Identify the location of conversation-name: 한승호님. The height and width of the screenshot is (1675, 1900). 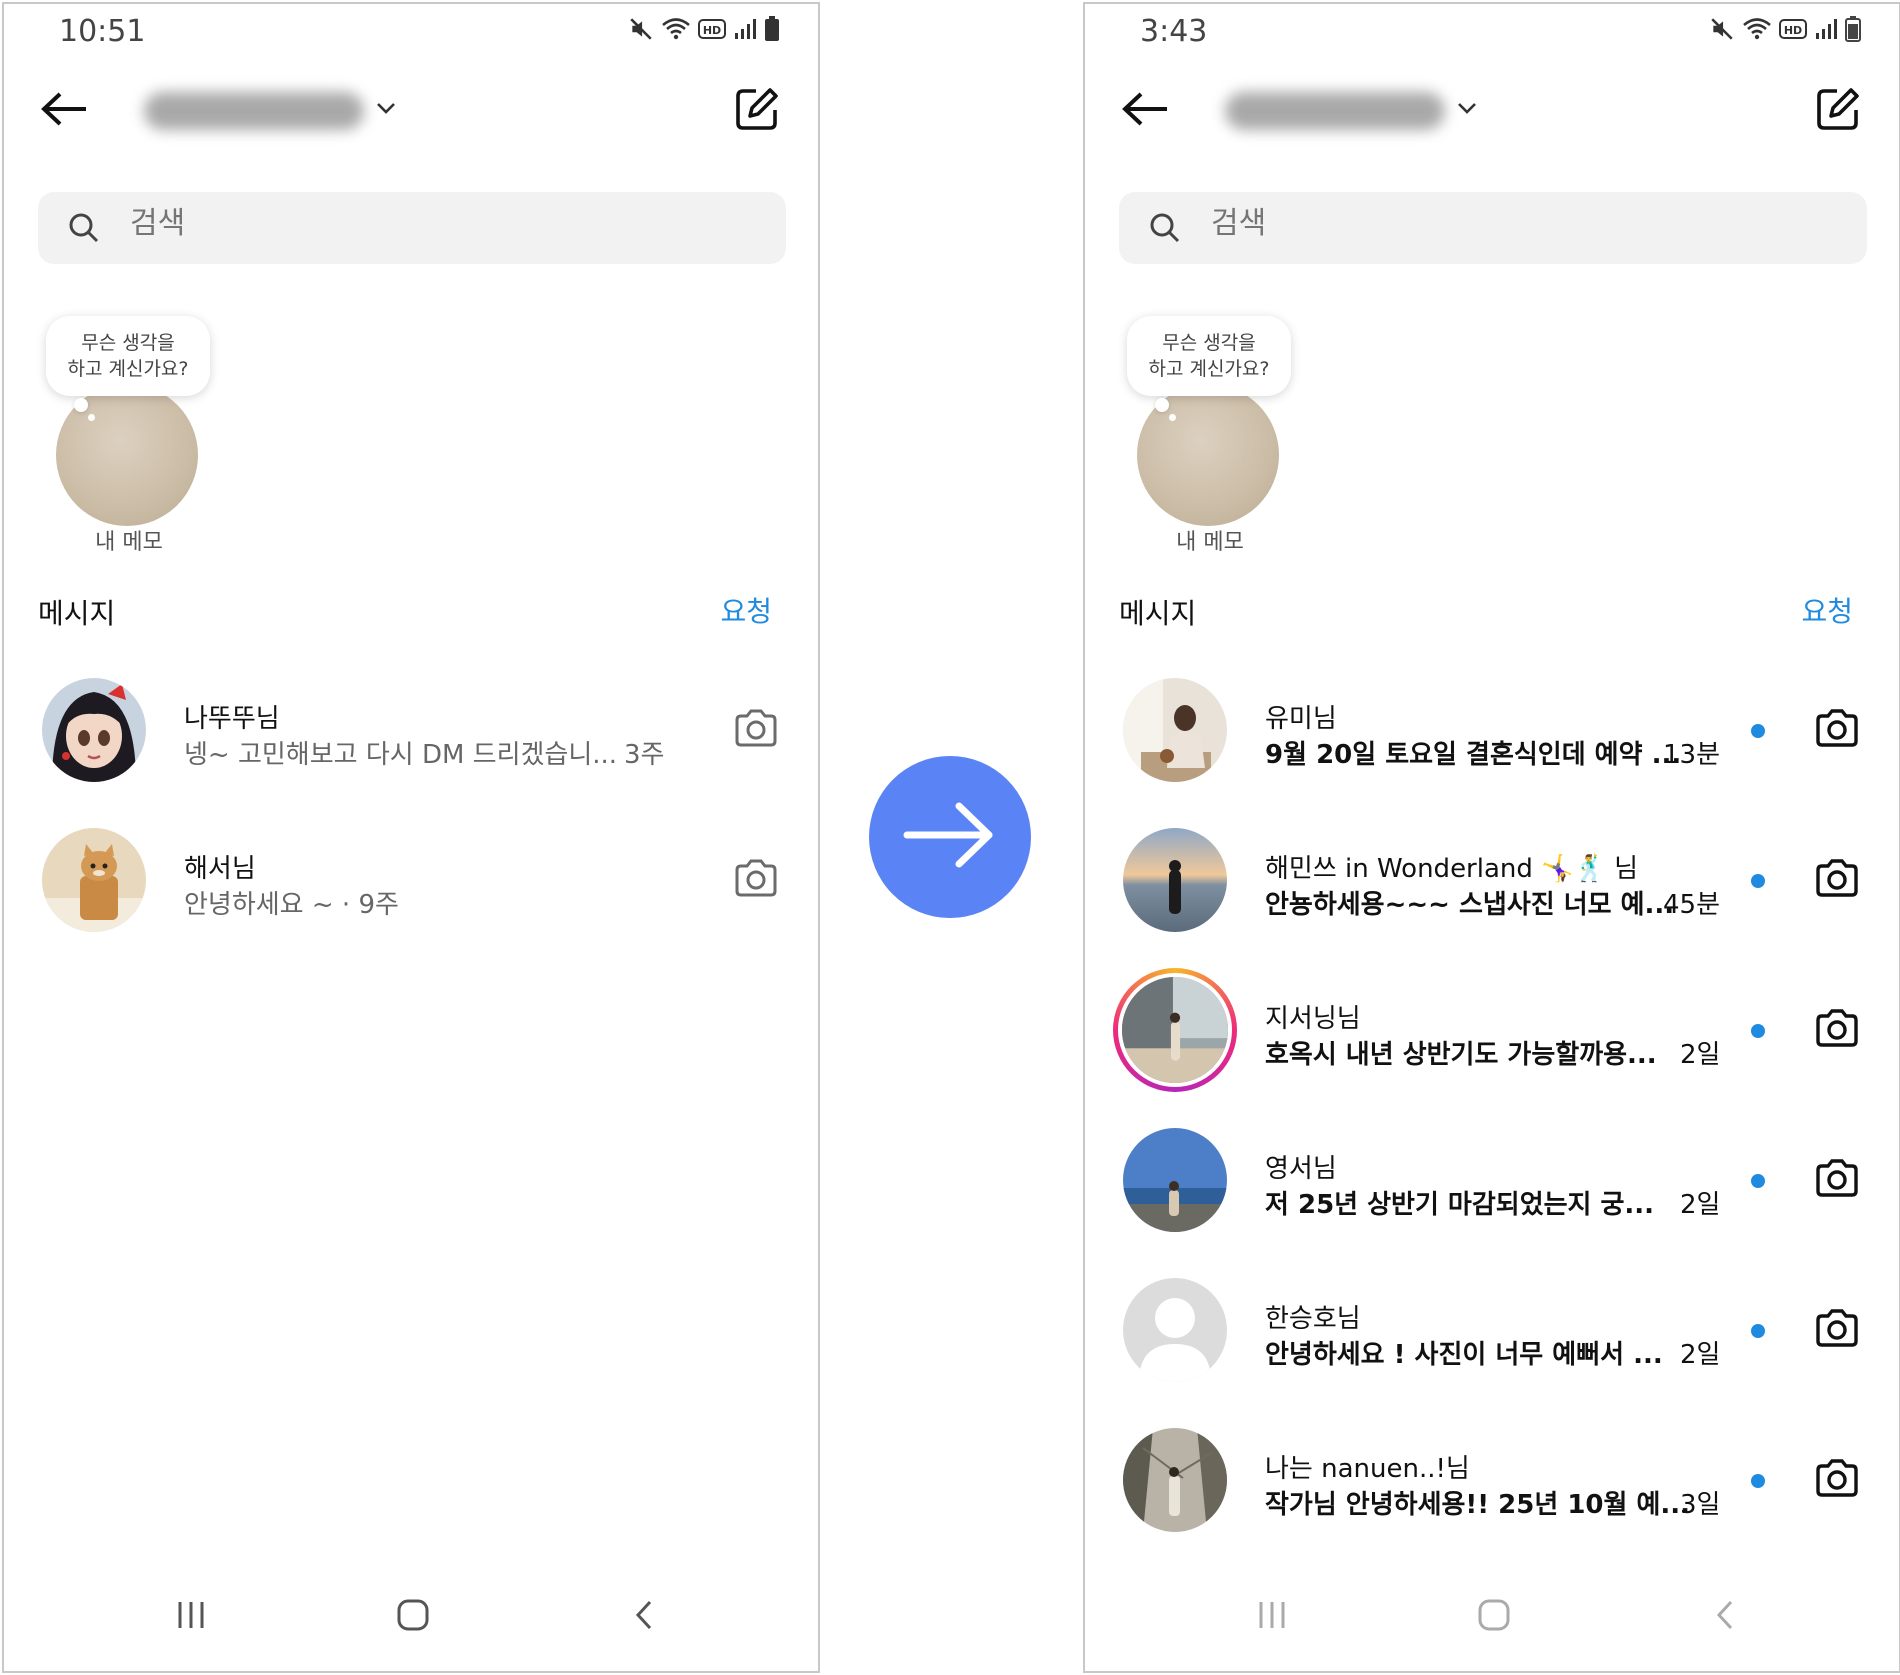
(1313, 1319).